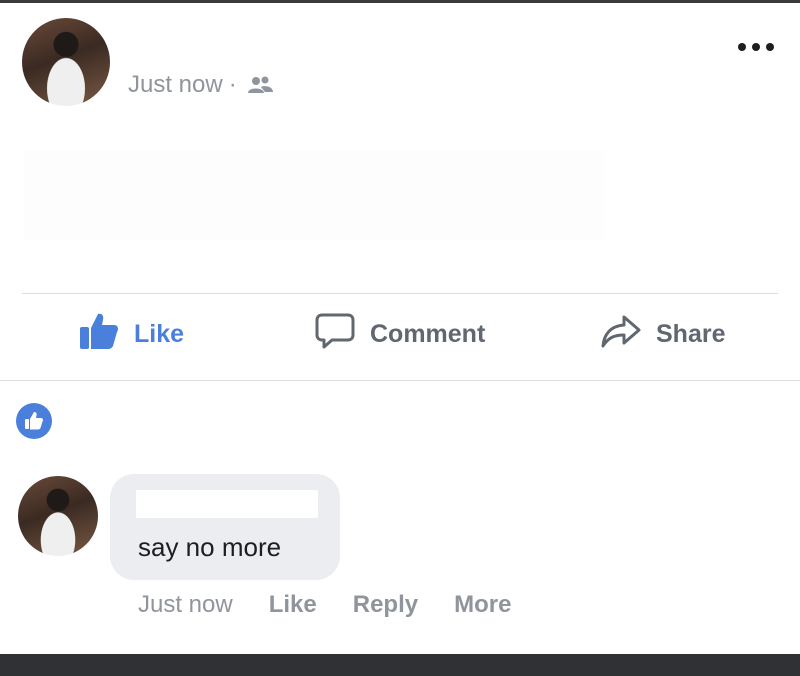 The width and height of the screenshot is (800, 676). What do you see at coordinates (131, 334) in the screenshot?
I see `like-button: Like` at bounding box center [131, 334].